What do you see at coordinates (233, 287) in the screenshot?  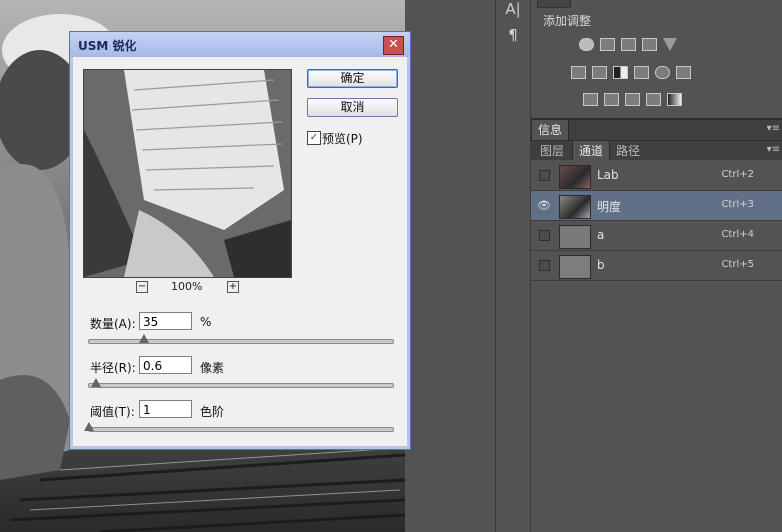 I see `zoom-in-button: +` at bounding box center [233, 287].